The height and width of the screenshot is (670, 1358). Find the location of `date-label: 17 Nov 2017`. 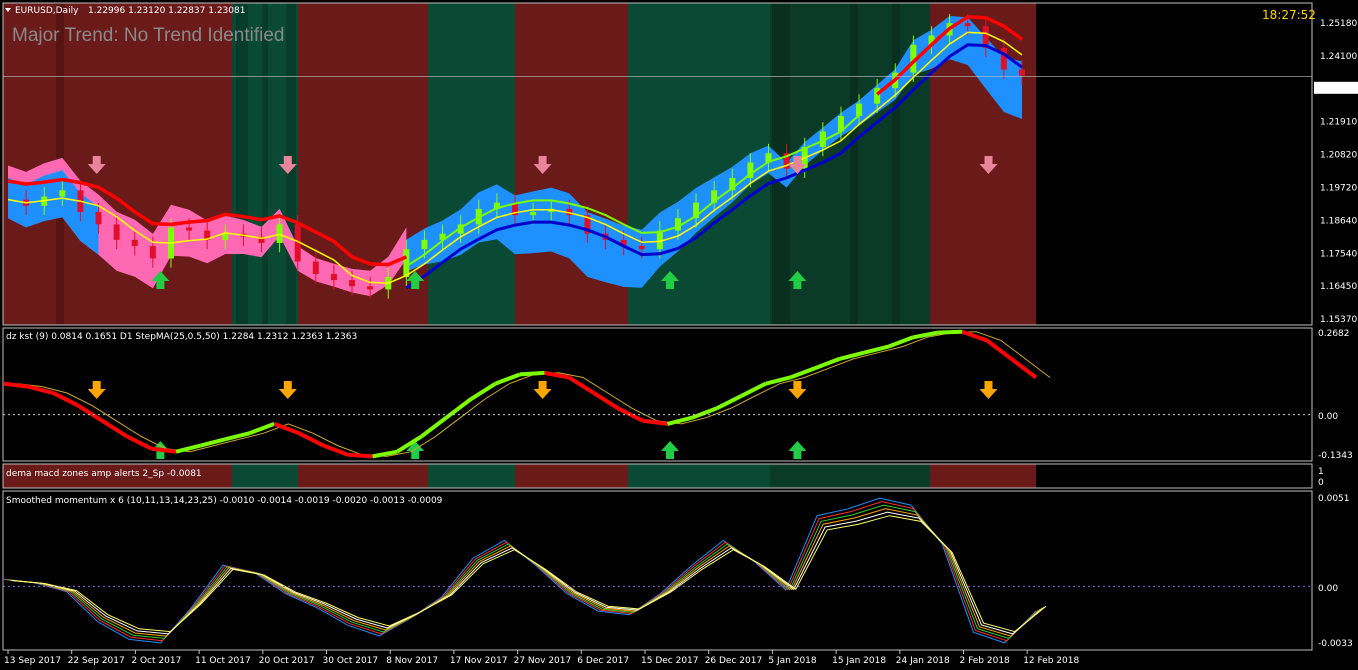

date-label: 17 Nov 2017 is located at coordinates (479, 661).